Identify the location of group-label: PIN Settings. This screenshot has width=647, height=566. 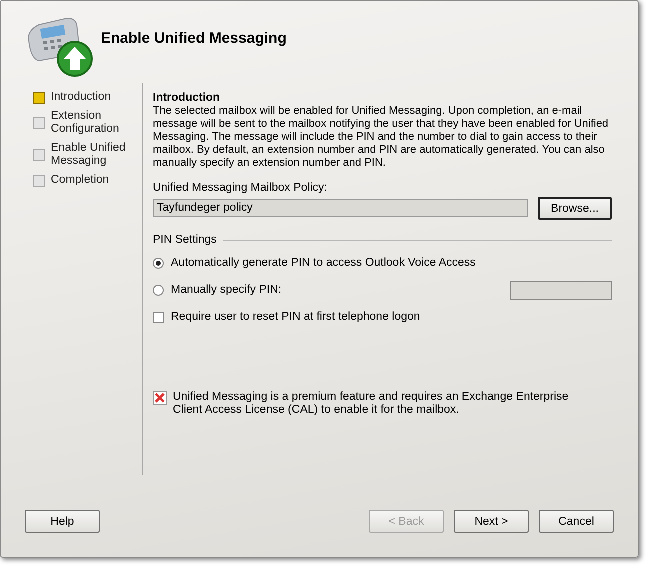
(185, 240).